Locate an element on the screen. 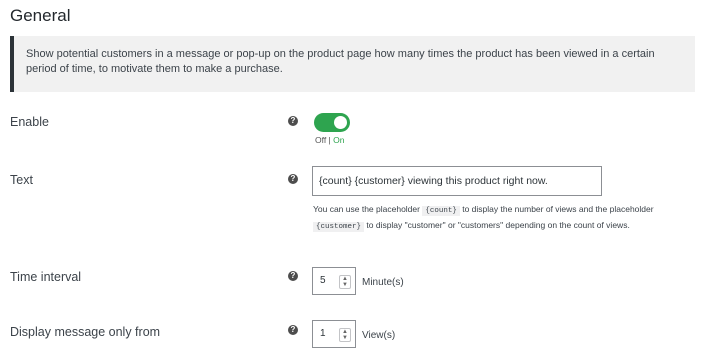 This screenshot has width=704, height=359. page-title: General is located at coordinates (40, 15).